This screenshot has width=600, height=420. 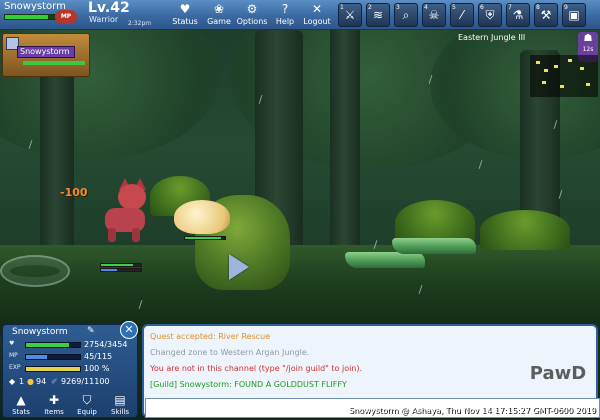 I want to click on status-menu-button: ♥ Status, so click(x=185, y=15).